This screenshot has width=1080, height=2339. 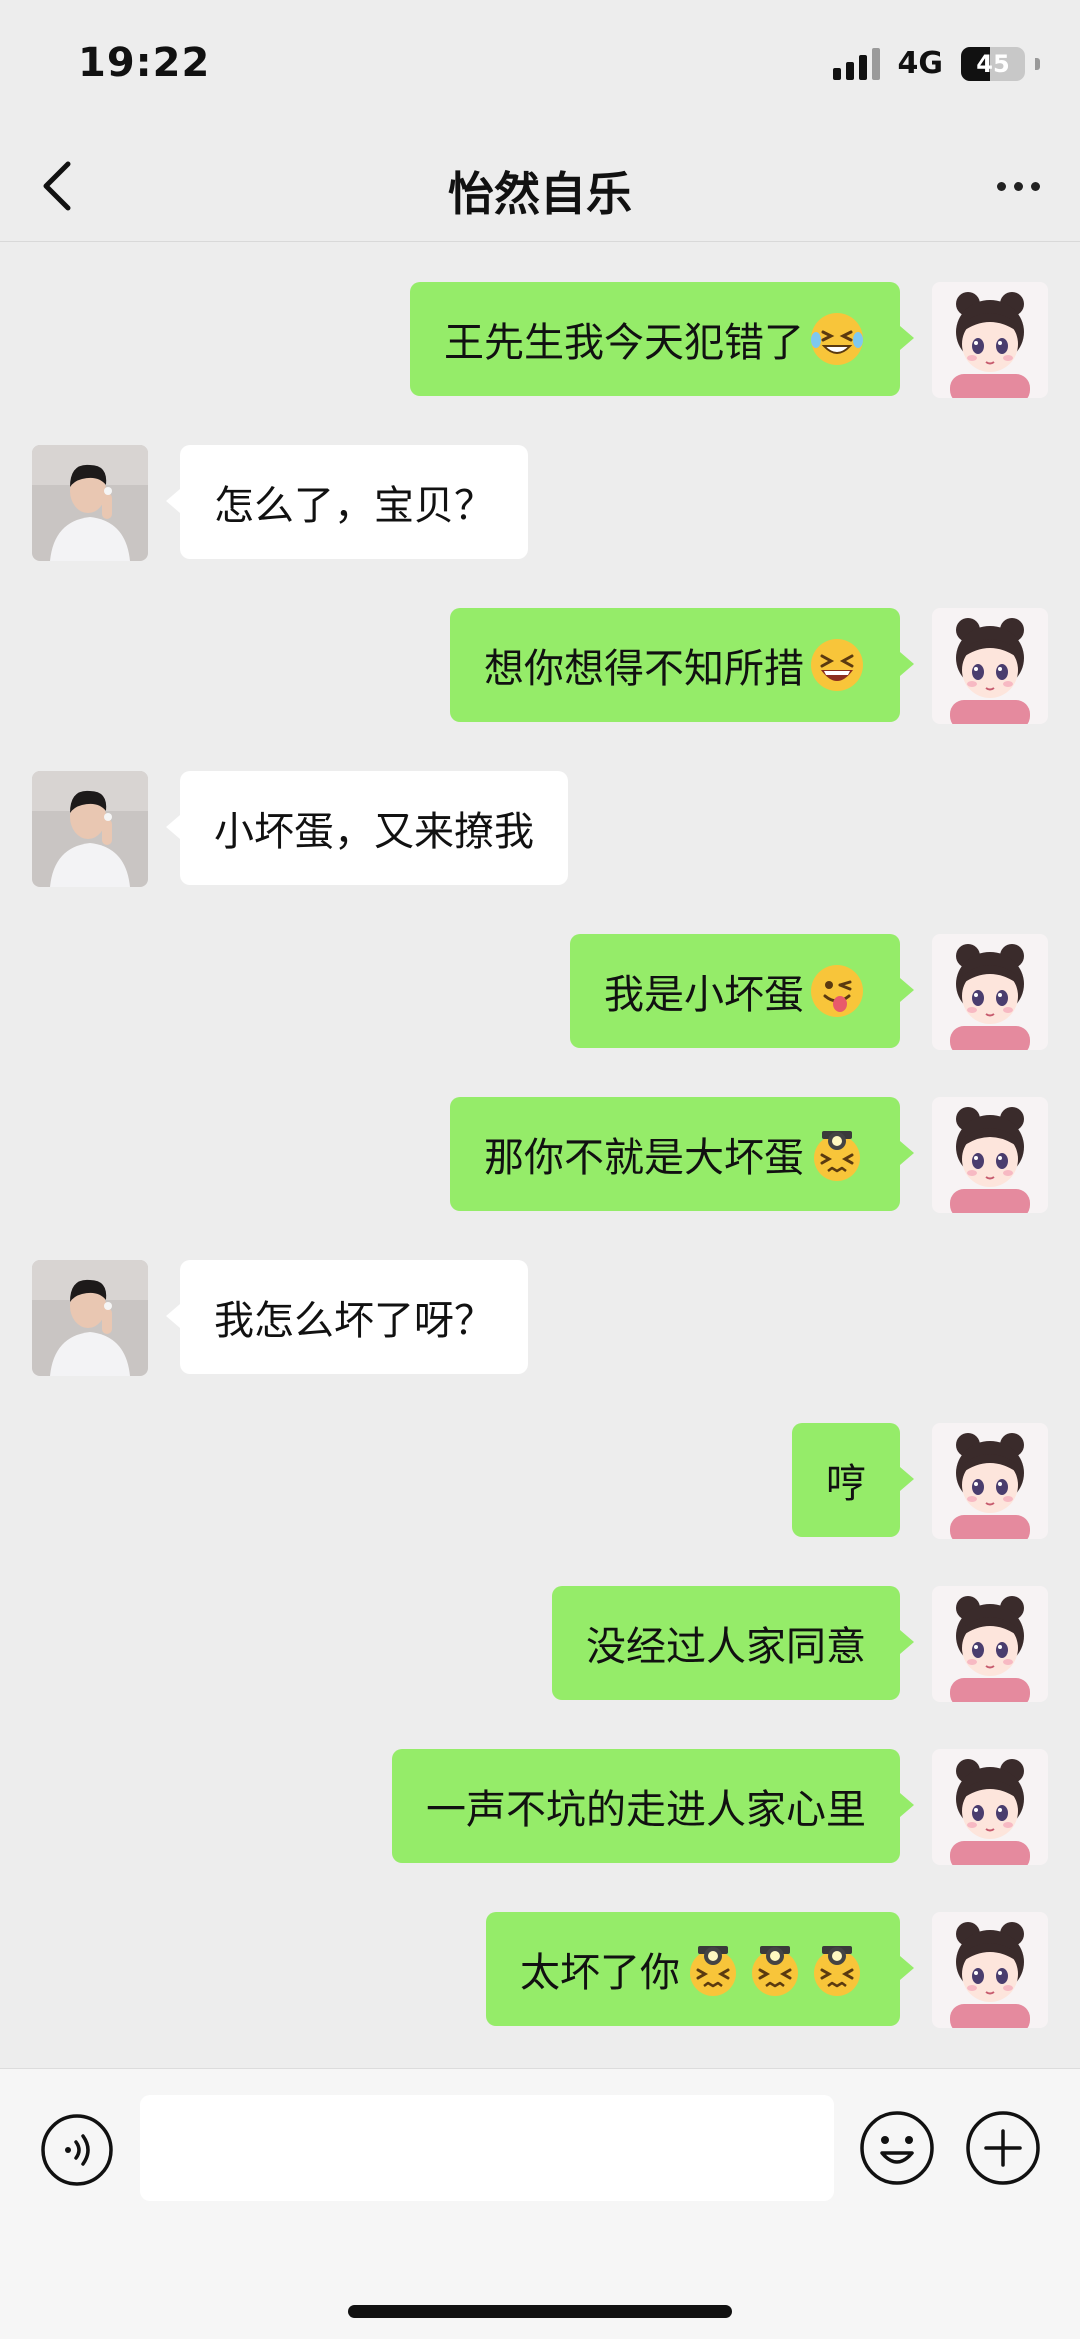 What do you see at coordinates (144, 63) in the screenshot?
I see `status-time: 19:22` at bounding box center [144, 63].